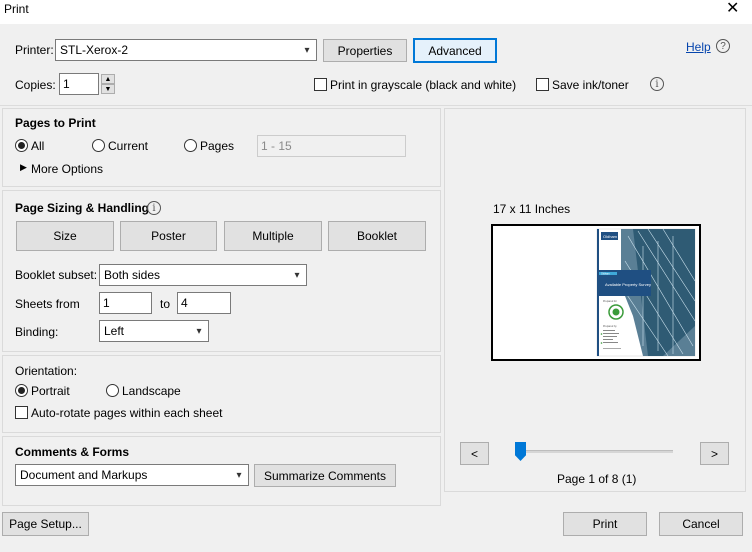  Describe the element at coordinates (21, 412) in the screenshot. I see `auto-rotate-checkbox` at that location.